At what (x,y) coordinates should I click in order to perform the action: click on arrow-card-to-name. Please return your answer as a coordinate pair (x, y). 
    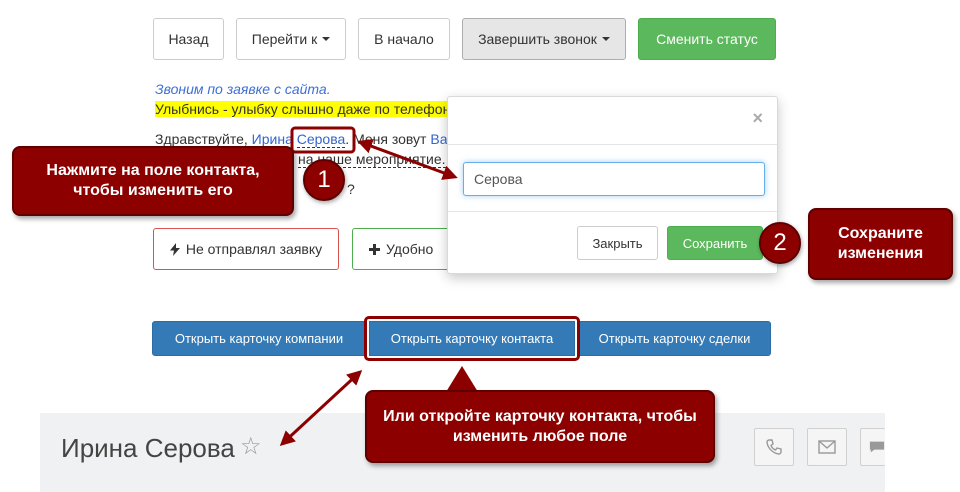
    Looking at the image, I should click on (321, 408).